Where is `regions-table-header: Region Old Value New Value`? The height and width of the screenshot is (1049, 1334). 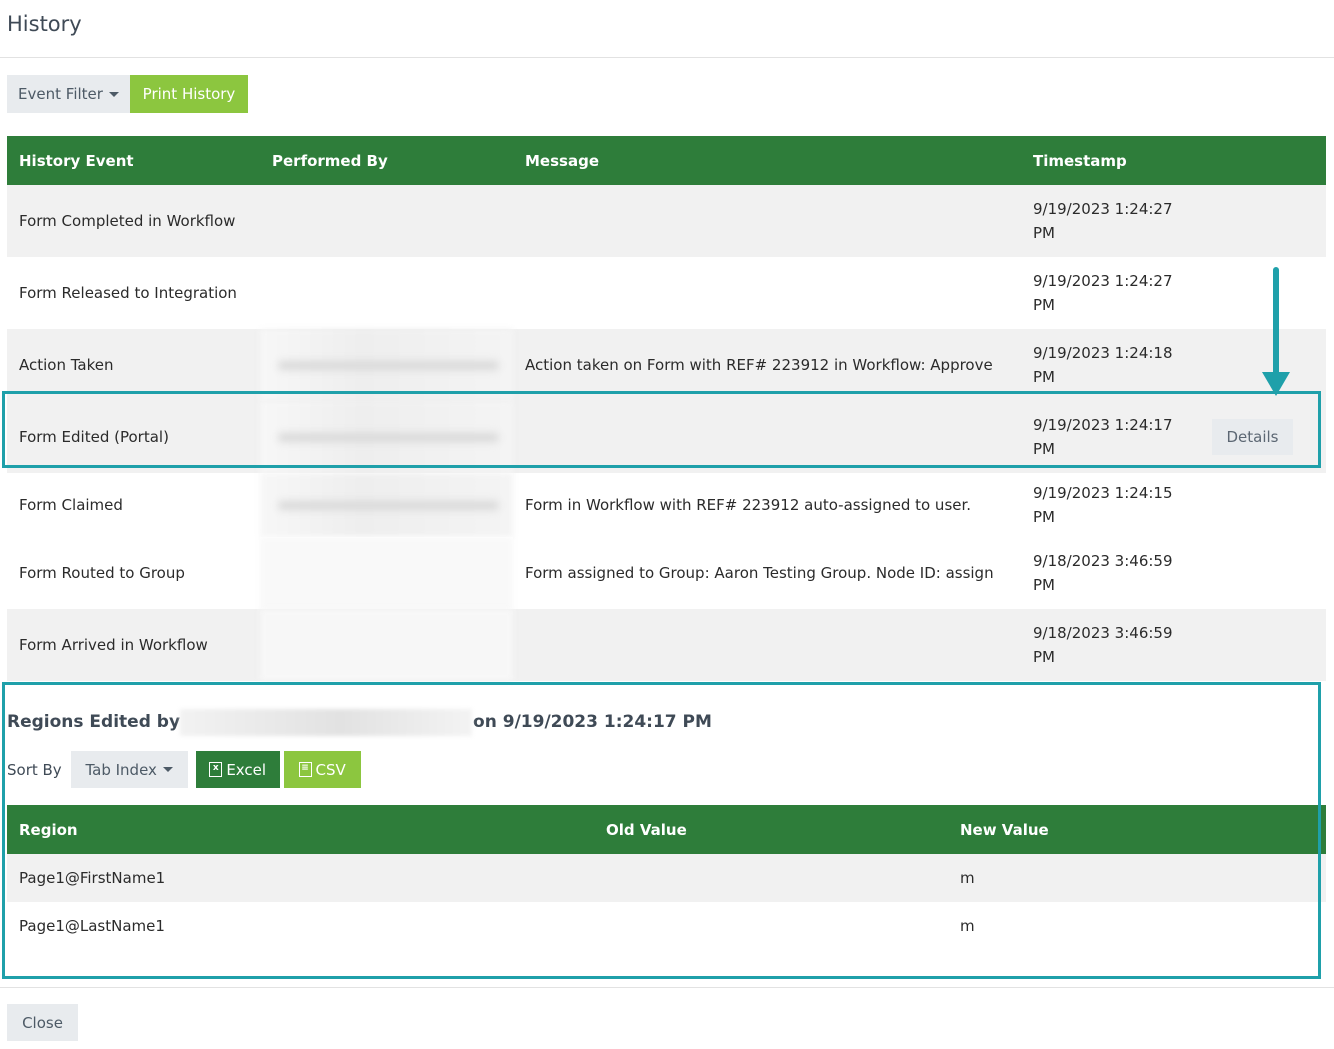
regions-table-header: Region Old Value New Value is located at coordinates (666, 829).